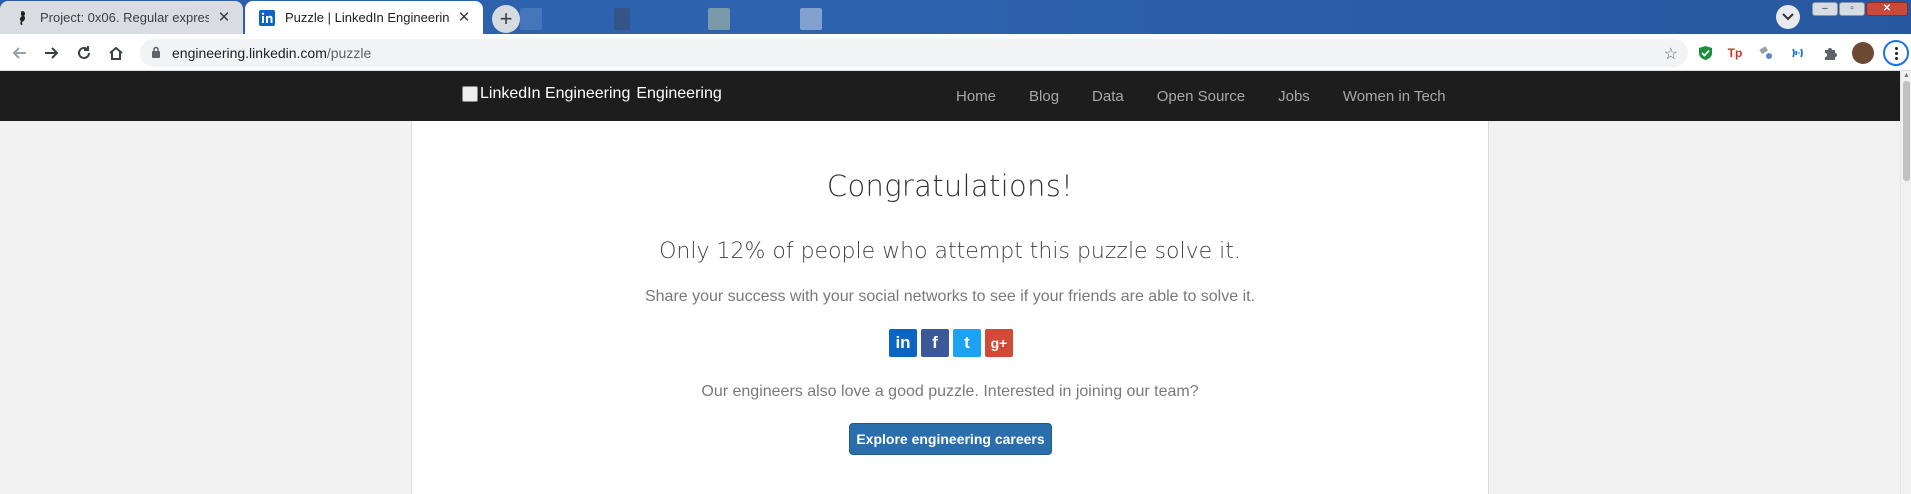 This screenshot has width=1911, height=494. Describe the element at coordinates (1906, 131) in the screenshot. I see `scrollbar-thumb` at that location.